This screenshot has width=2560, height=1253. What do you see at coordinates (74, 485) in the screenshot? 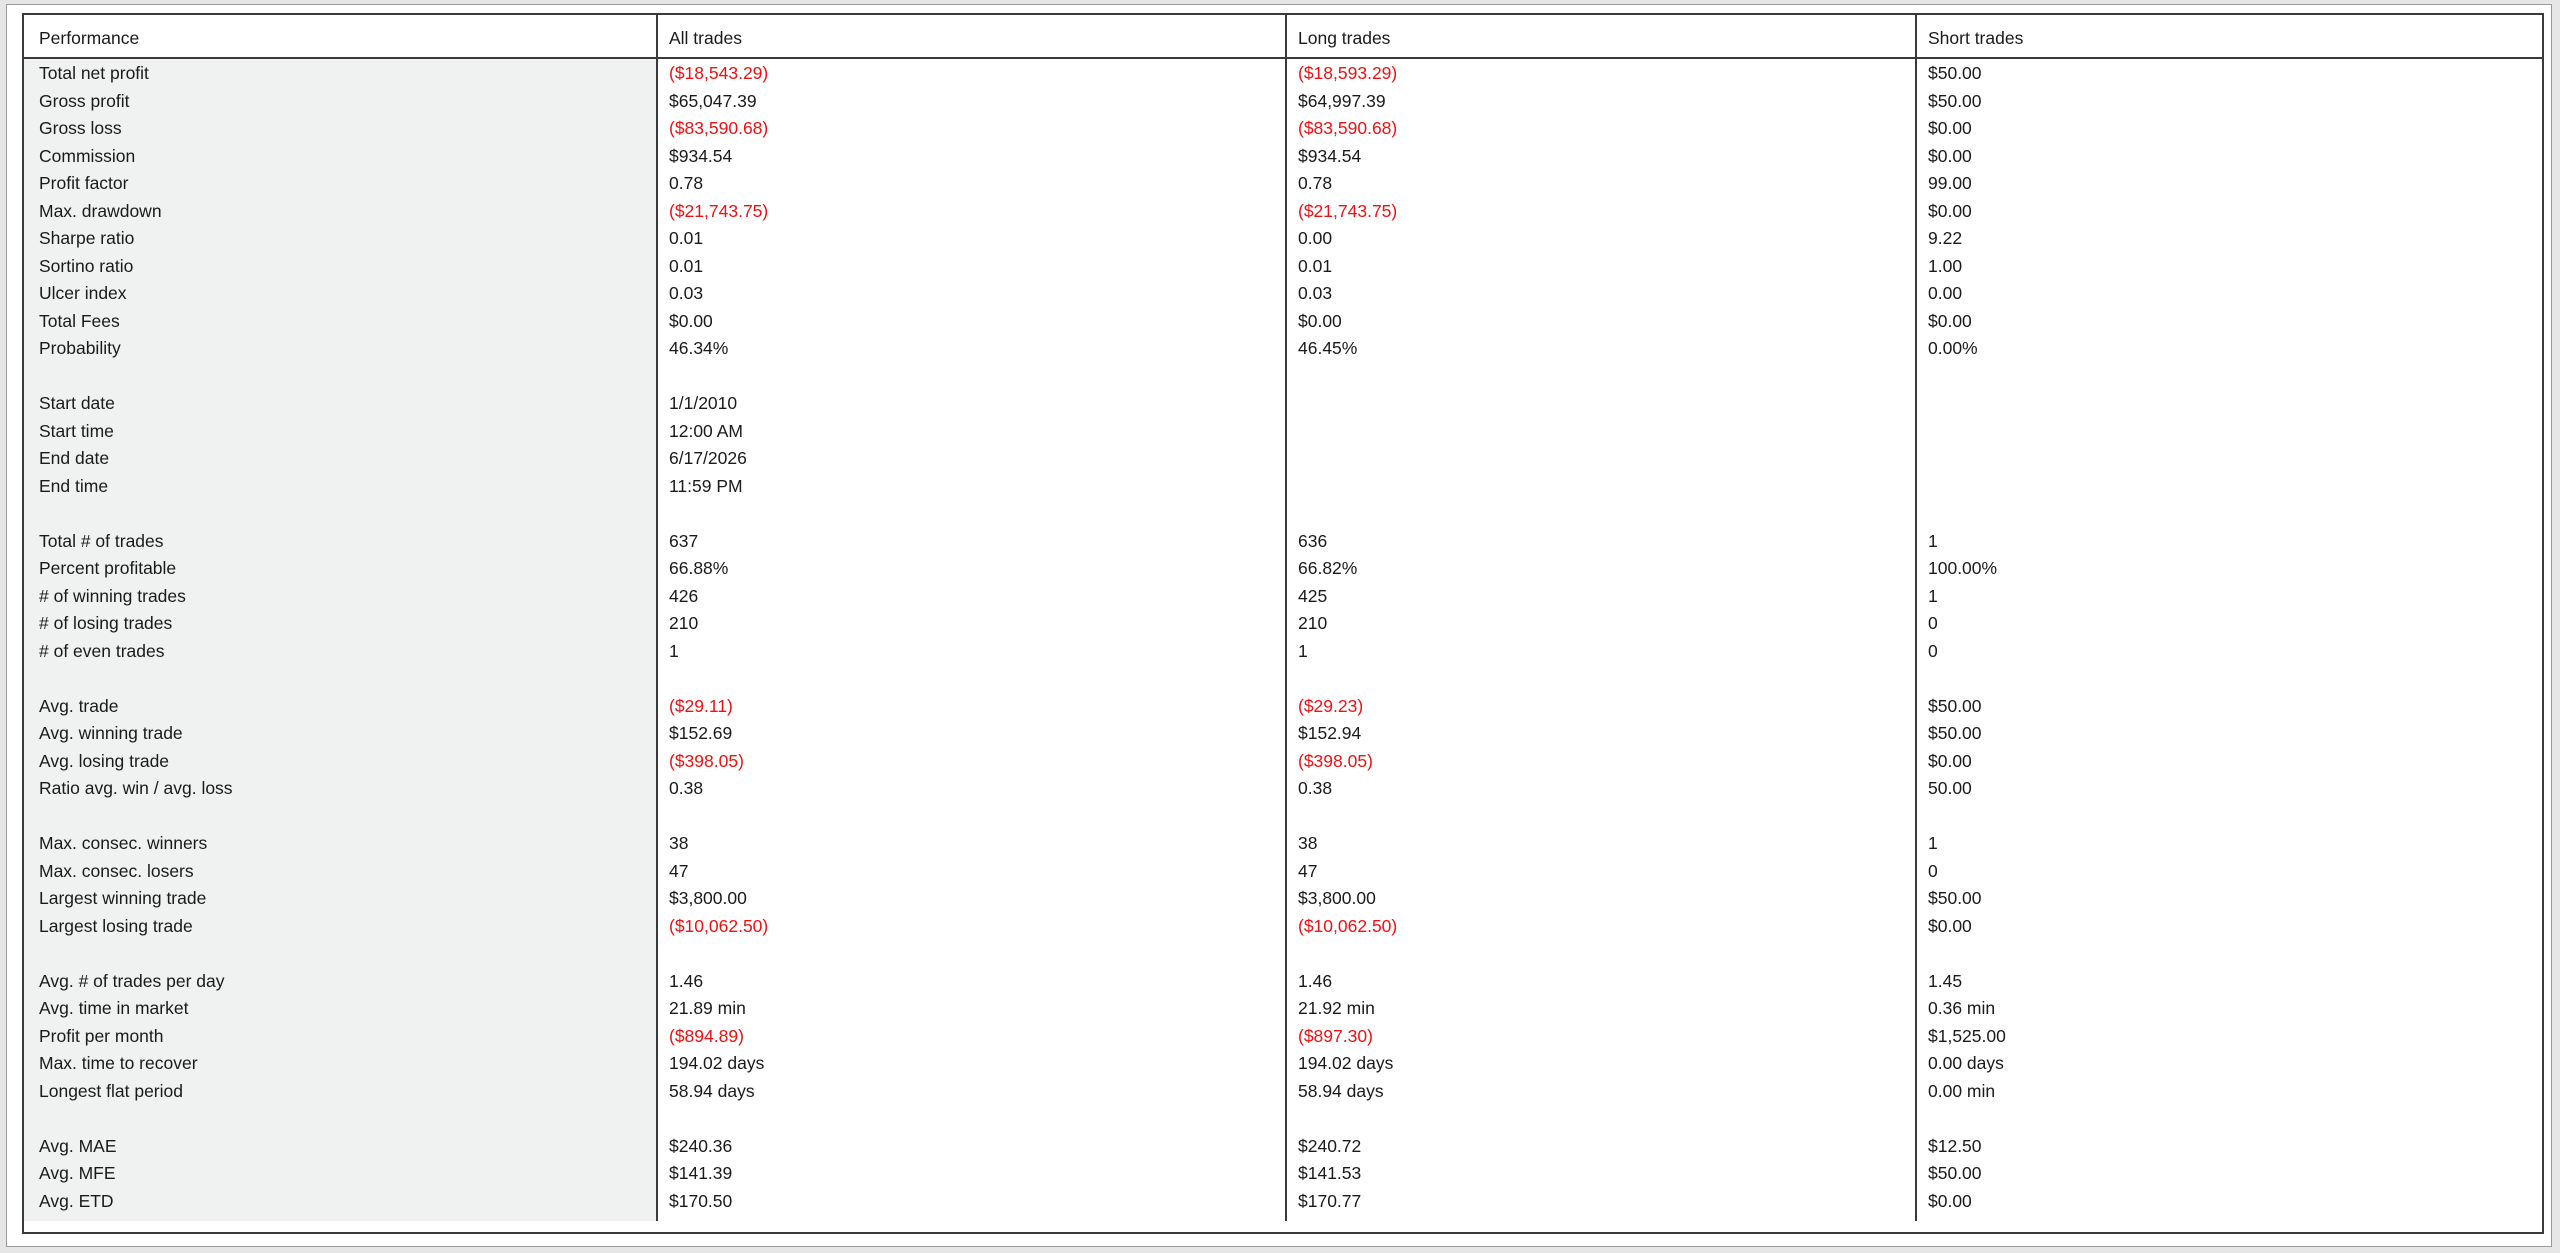
I see `metric-label: End time` at bounding box center [74, 485].